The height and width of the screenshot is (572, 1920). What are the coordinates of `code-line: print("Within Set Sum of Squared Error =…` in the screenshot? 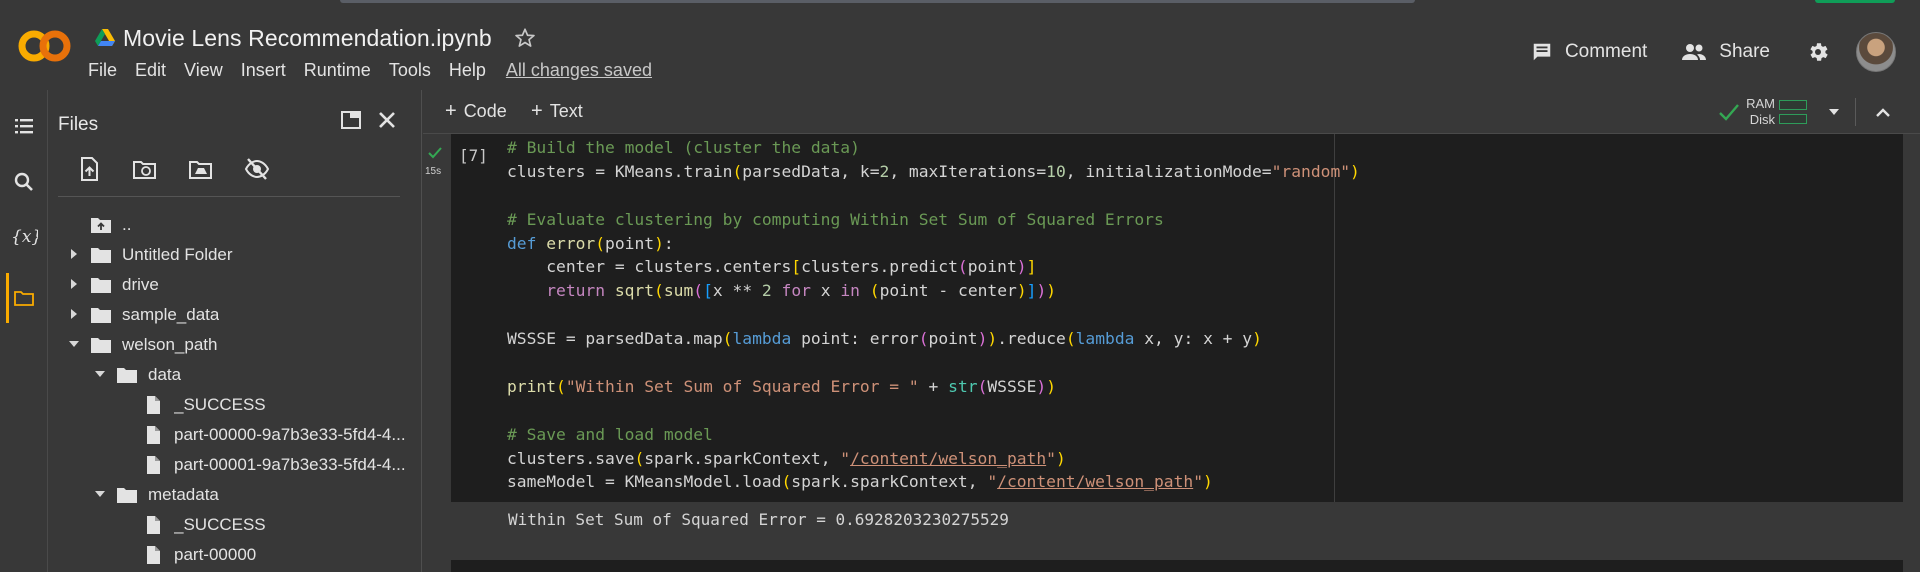 It's located at (933, 387).